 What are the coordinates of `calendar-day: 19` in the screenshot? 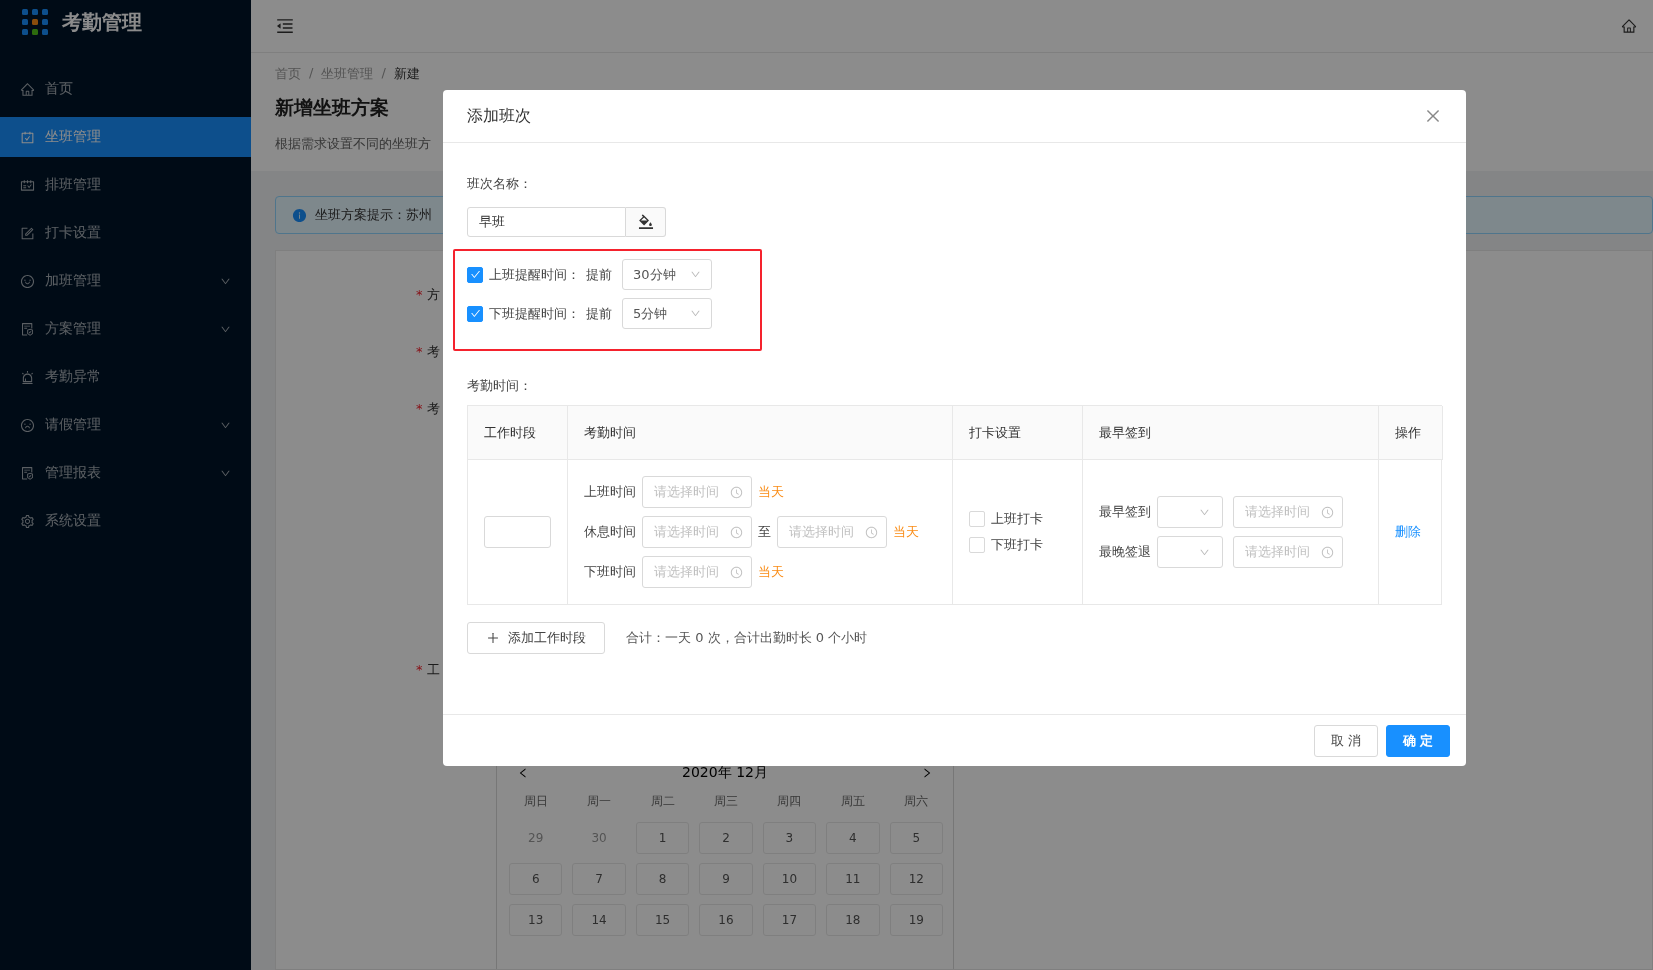 It's located at (916, 919).